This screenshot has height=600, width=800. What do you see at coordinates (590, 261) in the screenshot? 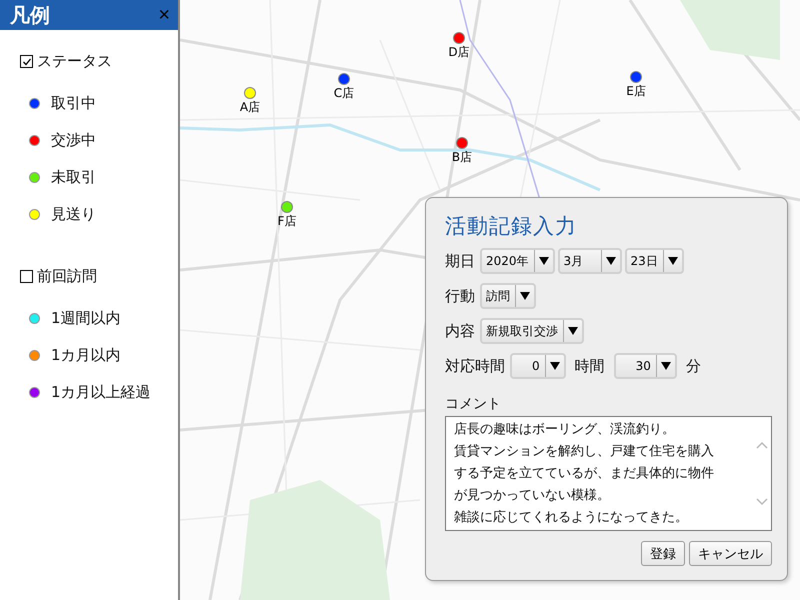
I see `month-dropdown: 3月` at bounding box center [590, 261].